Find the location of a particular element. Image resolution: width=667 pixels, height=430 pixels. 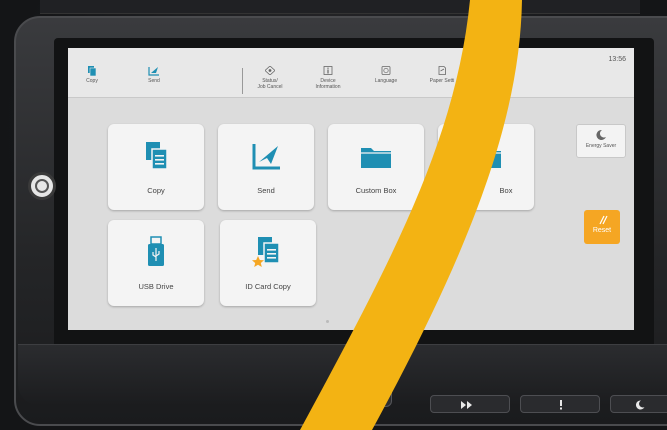

paper-icon is located at coordinates (442, 70).